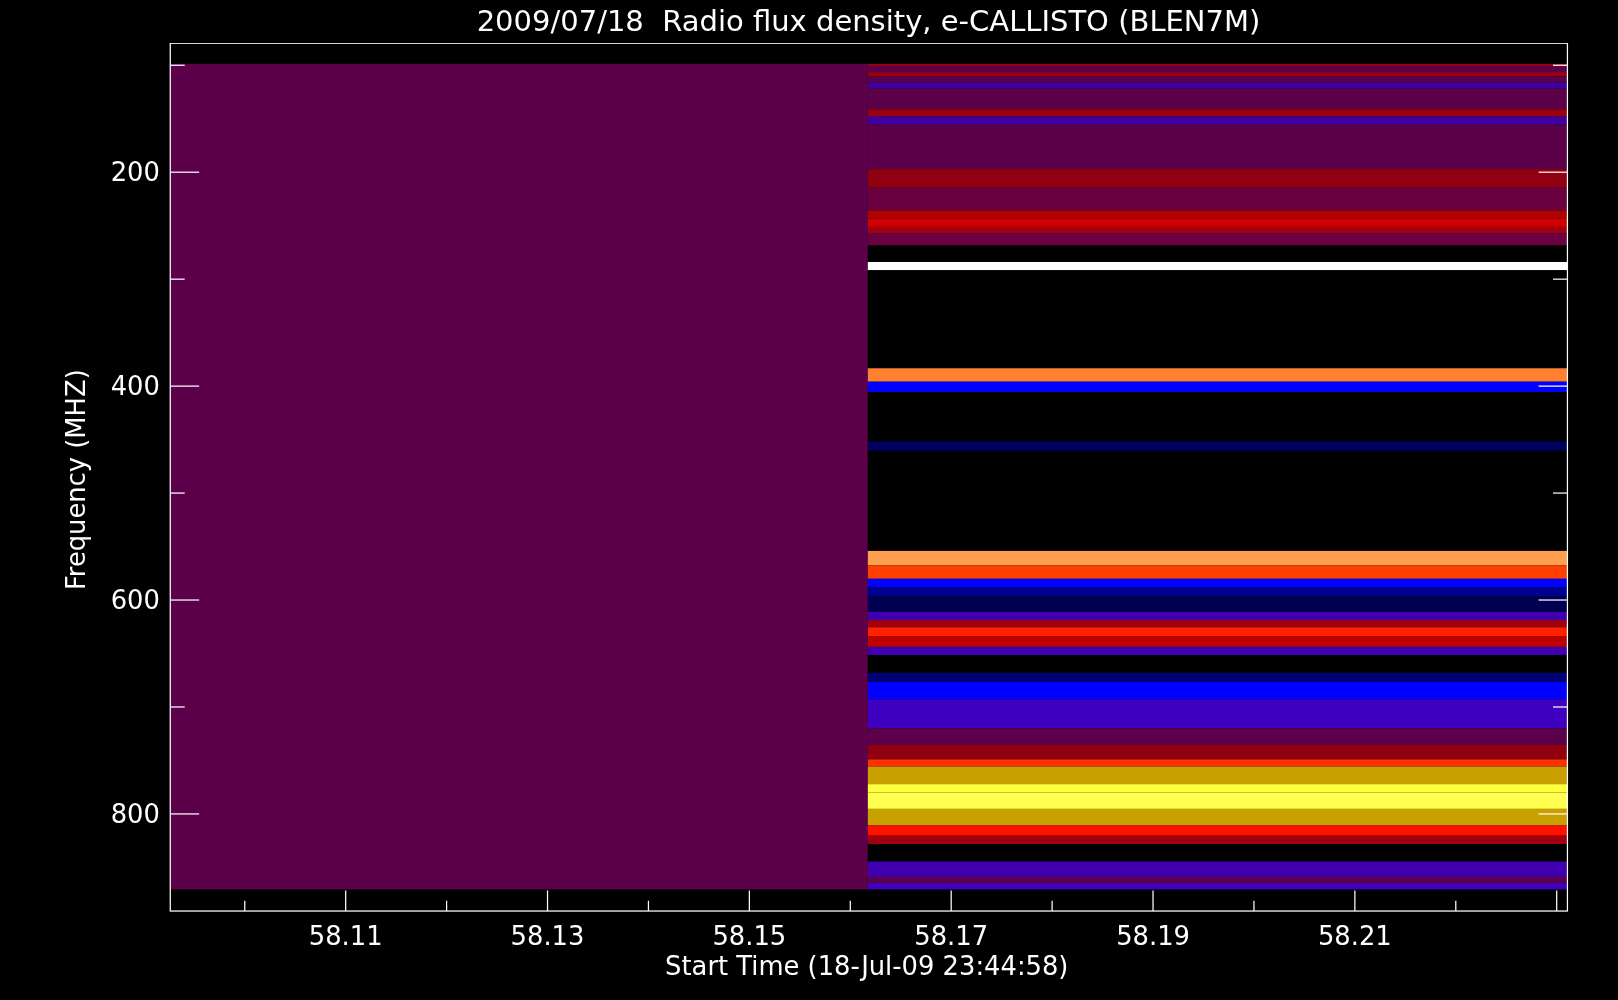 This screenshot has width=1618, height=1000. Describe the element at coordinates (135, 172) in the screenshot. I see `y-tick-label: 200` at that location.